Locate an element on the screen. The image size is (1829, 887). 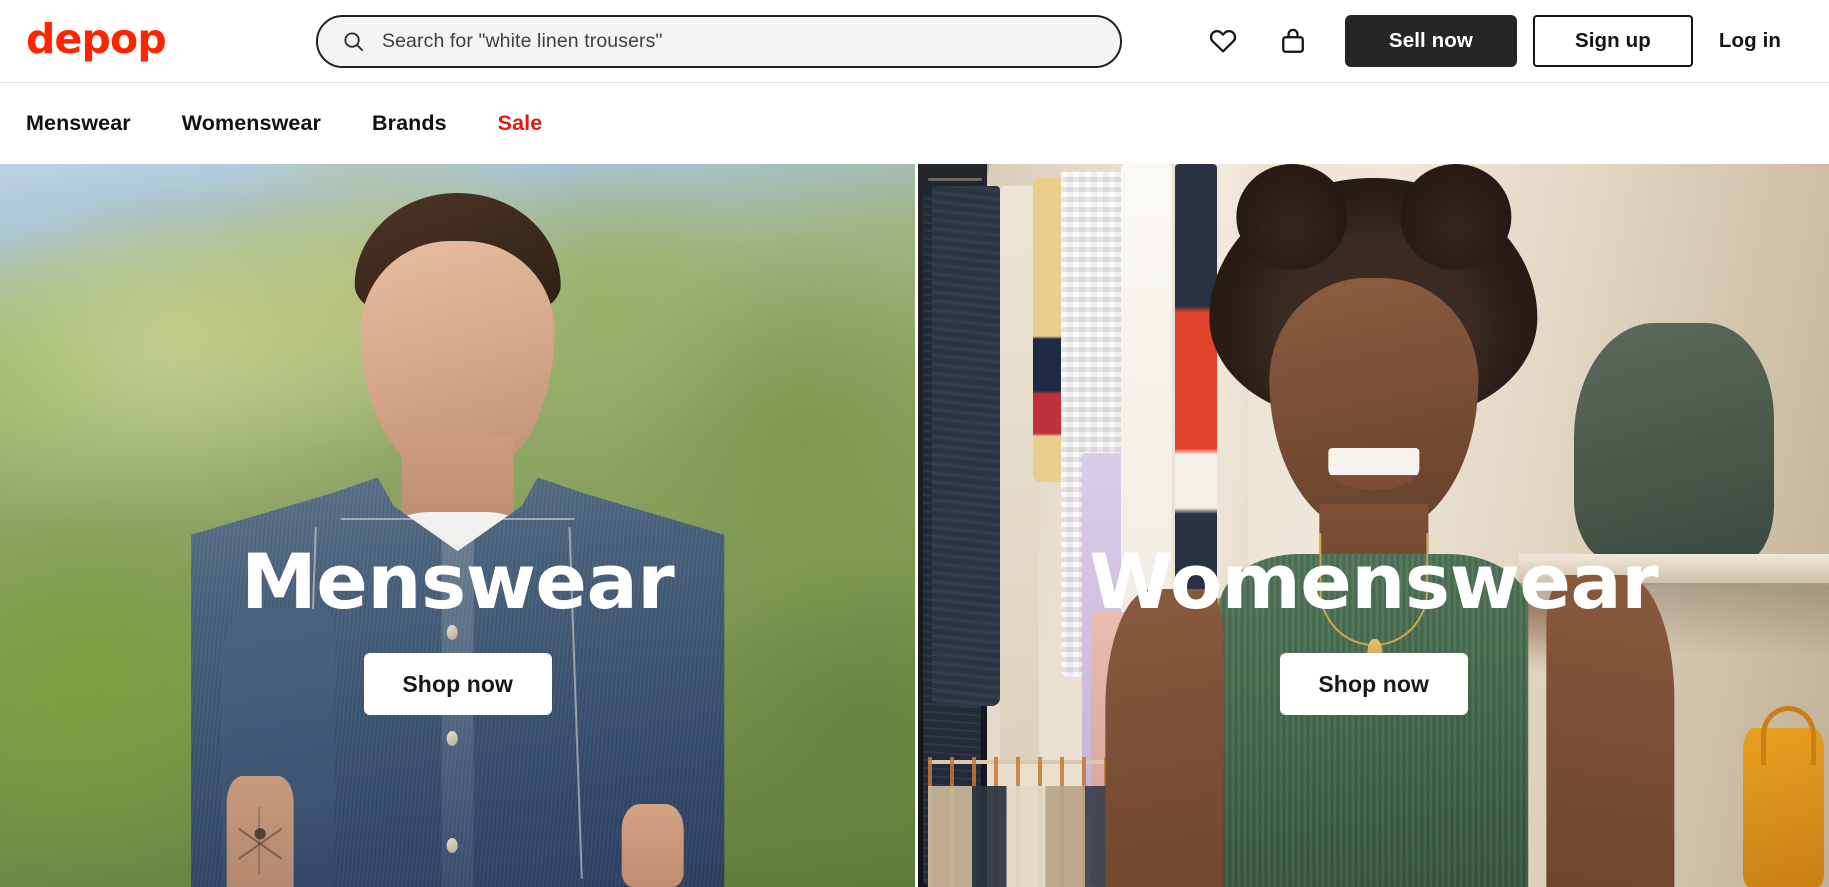
bag-icon is located at coordinates (1293, 41).